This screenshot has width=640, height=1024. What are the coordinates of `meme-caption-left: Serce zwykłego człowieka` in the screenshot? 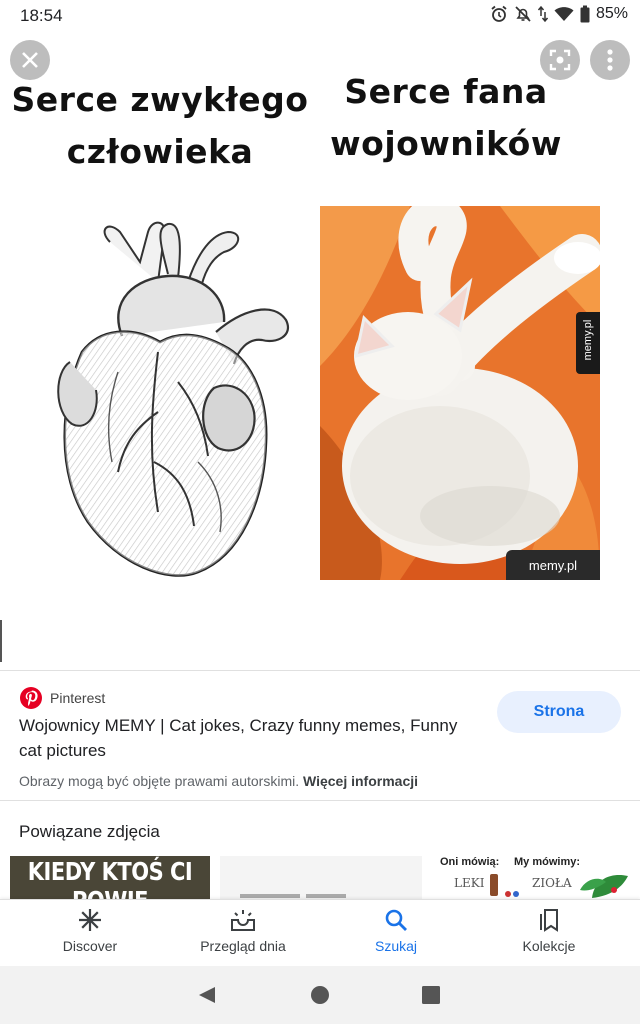 It's located at (160, 125).